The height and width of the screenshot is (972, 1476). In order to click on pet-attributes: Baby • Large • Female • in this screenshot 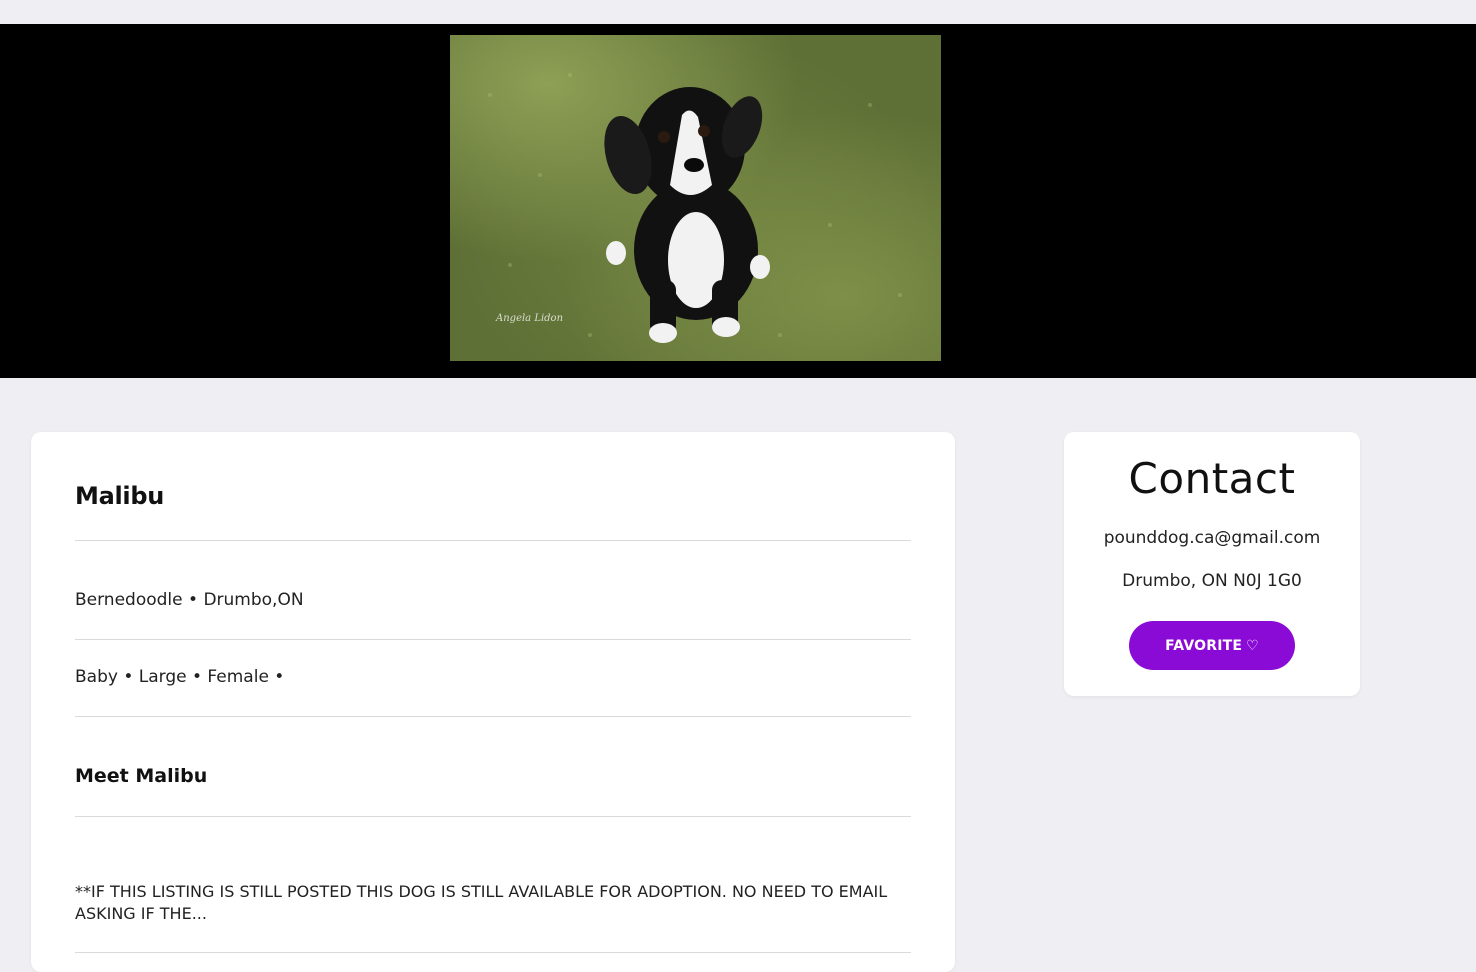, I will do `click(180, 677)`.